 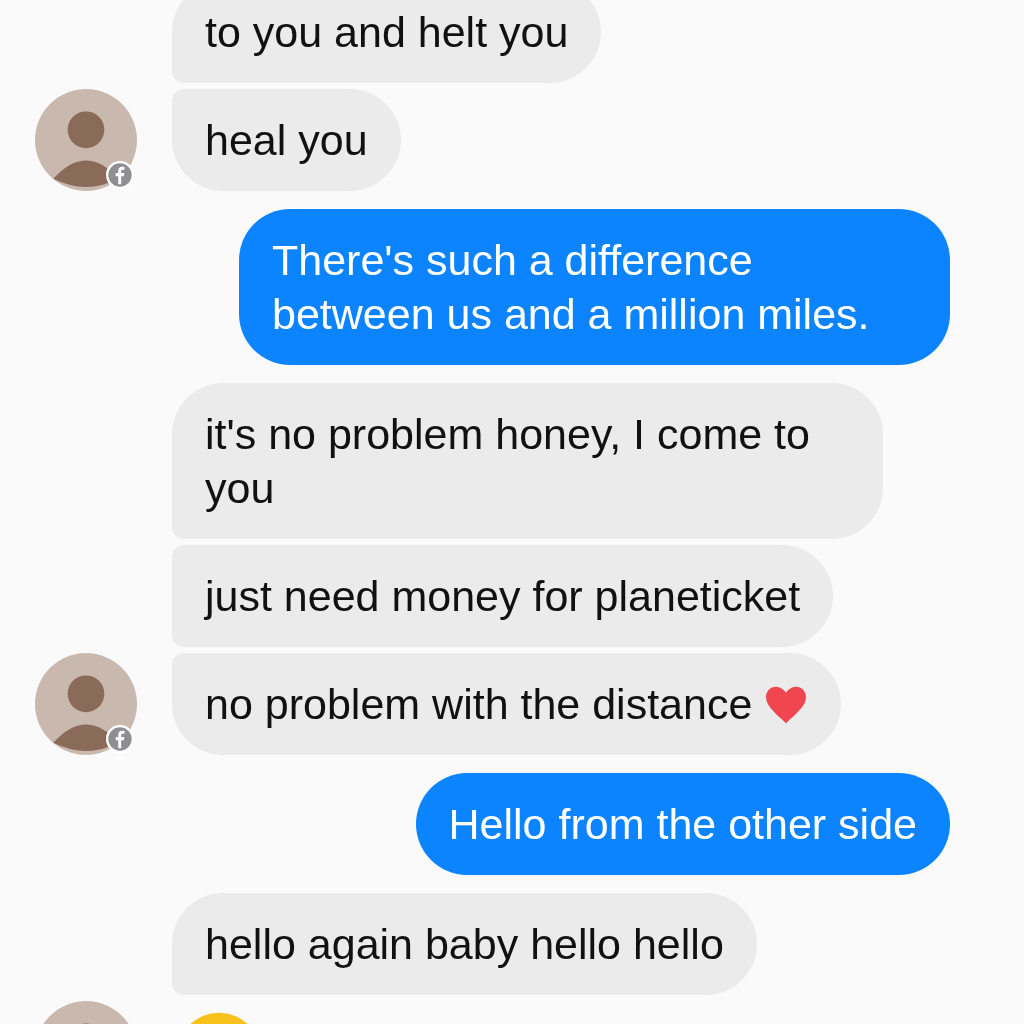 What do you see at coordinates (594, 287) in the screenshot?
I see `message-bubble: There's such a difference between us and a million miles.` at bounding box center [594, 287].